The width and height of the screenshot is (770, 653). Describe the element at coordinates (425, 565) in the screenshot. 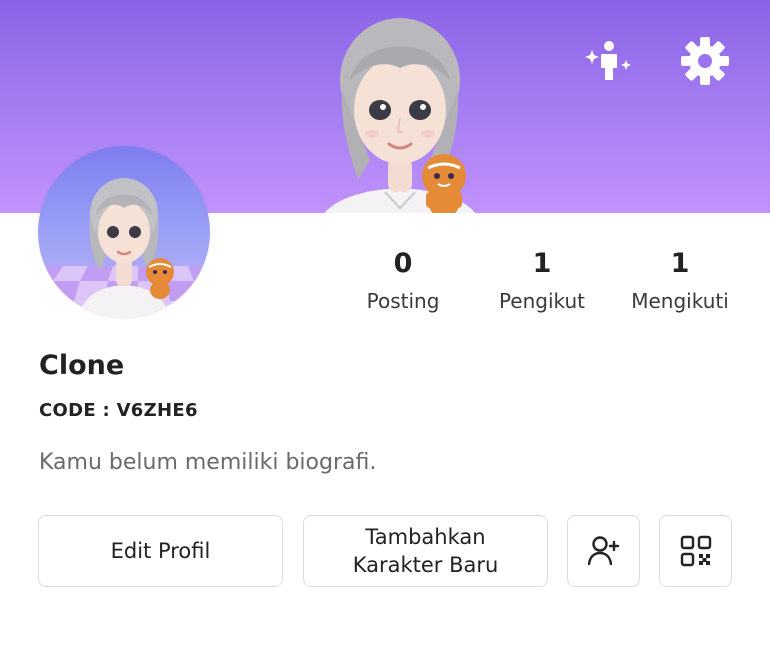

I see `add-character-label-line2: Karakter Baru` at that location.